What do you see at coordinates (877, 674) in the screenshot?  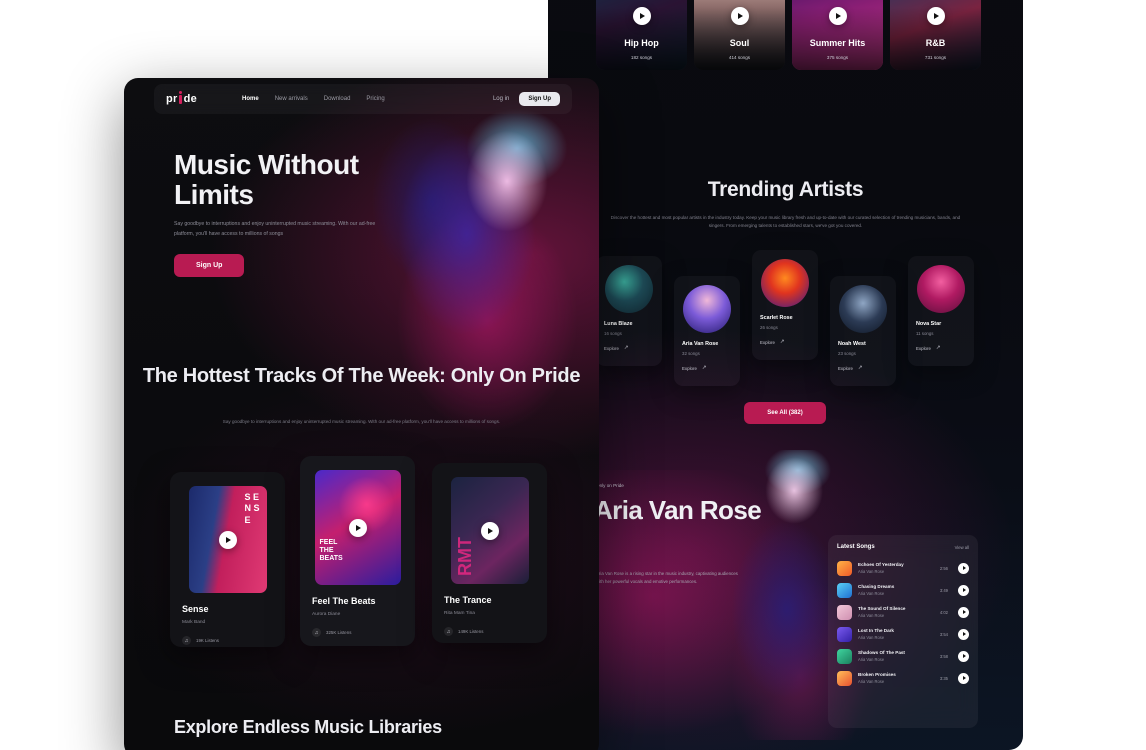 I see `song-title: Broken Promises` at bounding box center [877, 674].